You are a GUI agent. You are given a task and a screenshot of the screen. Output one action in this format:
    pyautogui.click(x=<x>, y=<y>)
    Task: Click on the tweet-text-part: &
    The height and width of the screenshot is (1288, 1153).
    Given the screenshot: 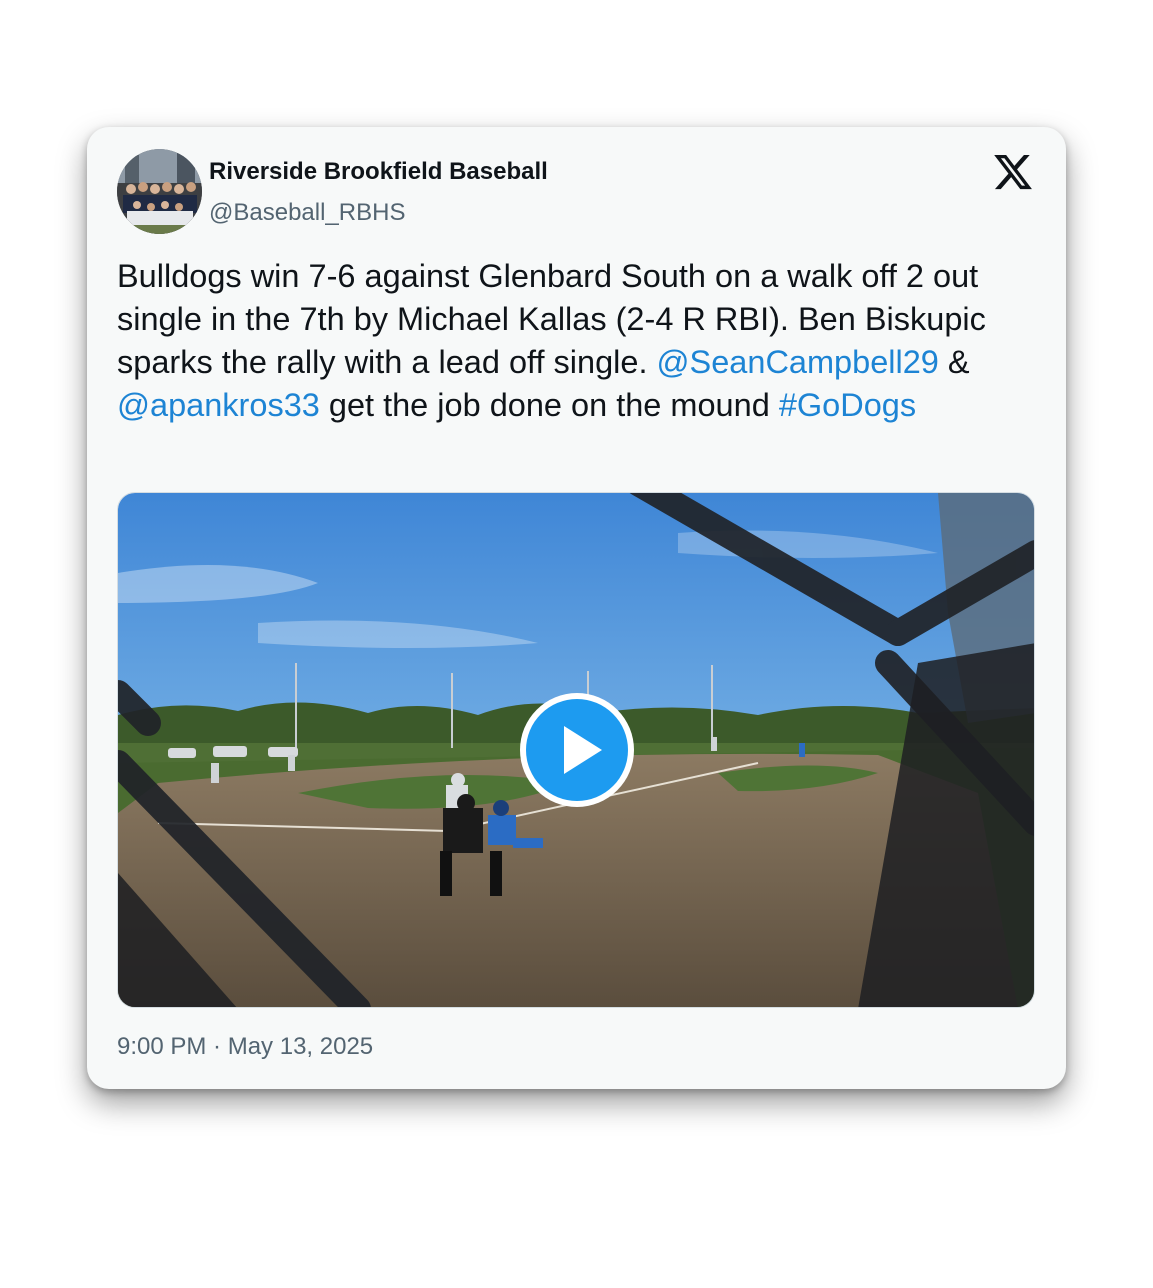 What is the action you would take?
    pyautogui.click(x=954, y=362)
    